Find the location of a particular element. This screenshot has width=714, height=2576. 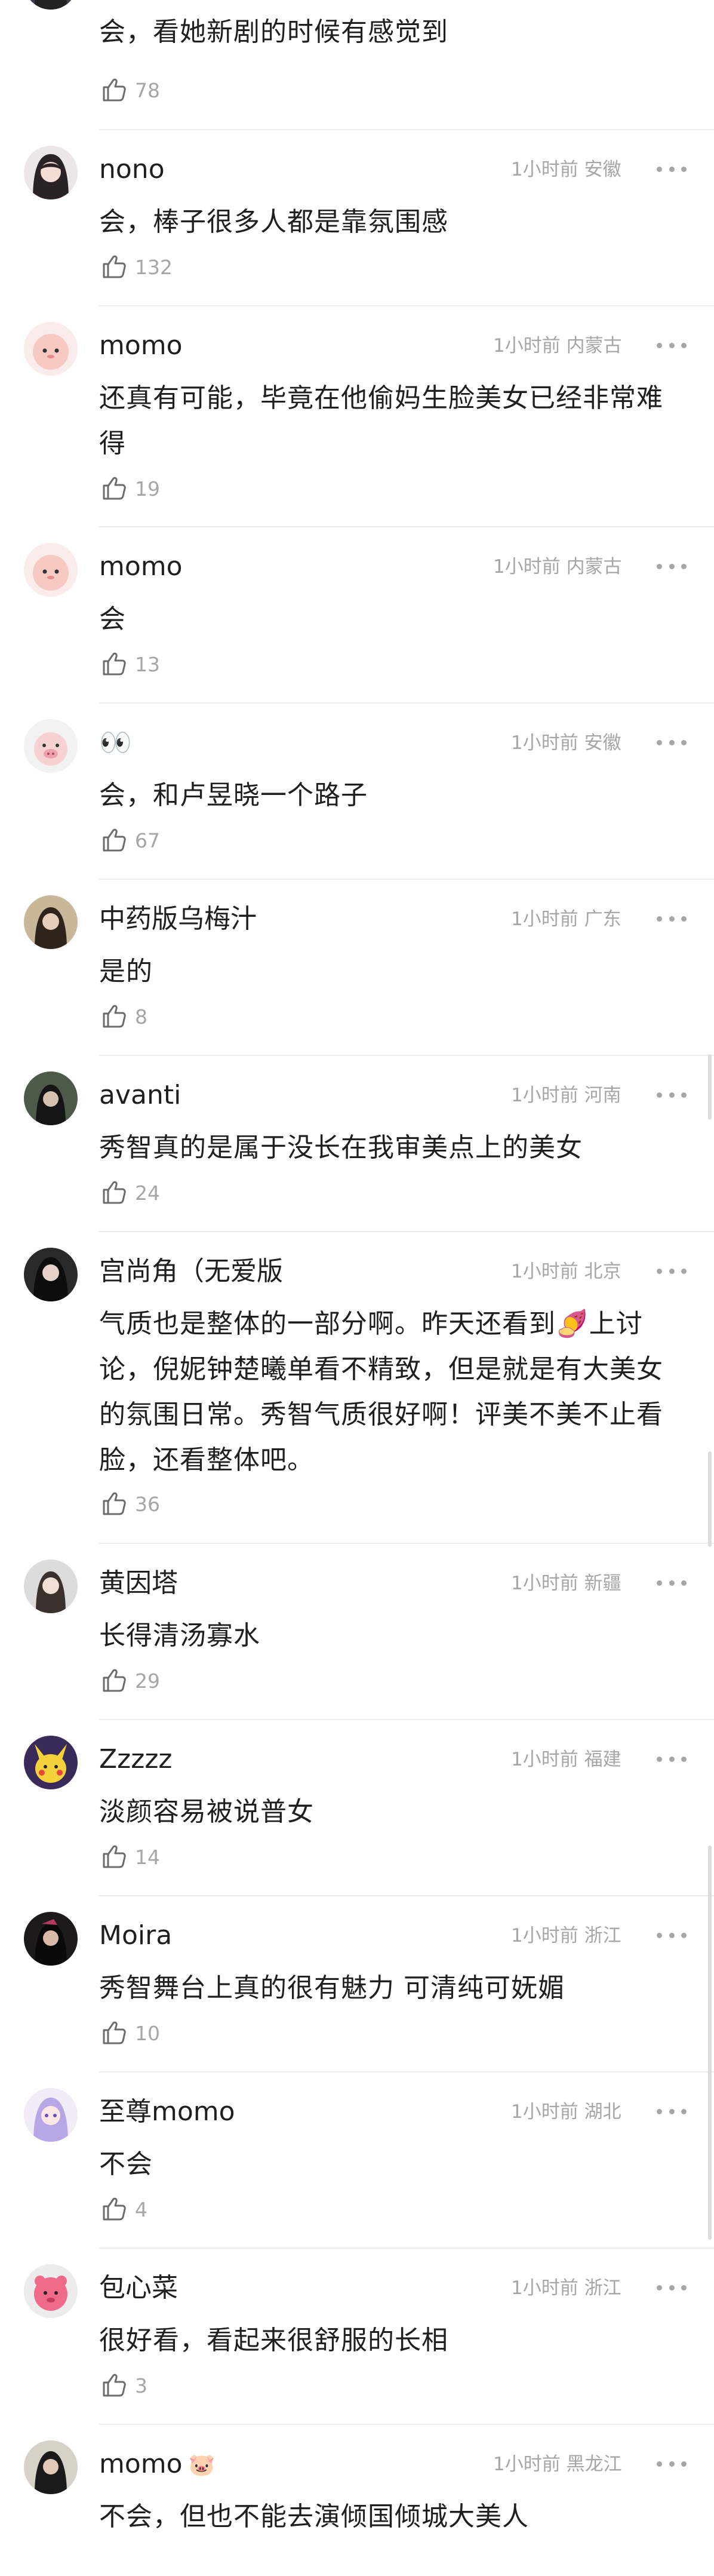

comment-item: momo 🐷 1小时前 黑龙江 不会，但也不能去演倾国倾城大美人 is located at coordinates (357, 2501).